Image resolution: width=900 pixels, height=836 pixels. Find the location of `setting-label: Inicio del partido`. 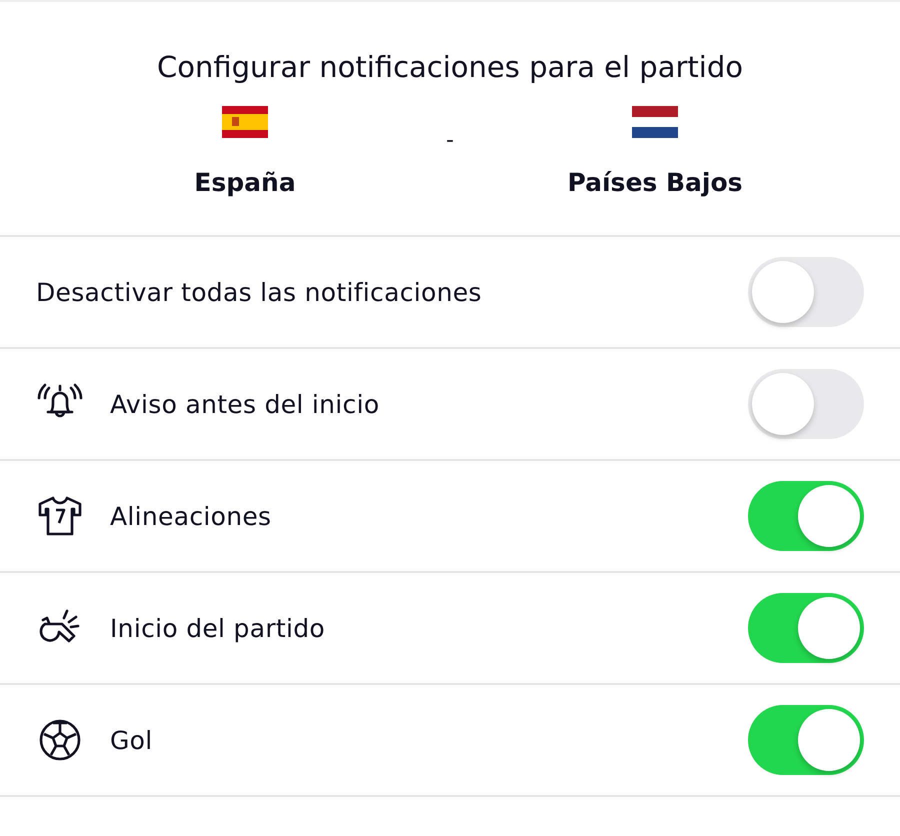

setting-label: Inicio del partido is located at coordinates (218, 628).